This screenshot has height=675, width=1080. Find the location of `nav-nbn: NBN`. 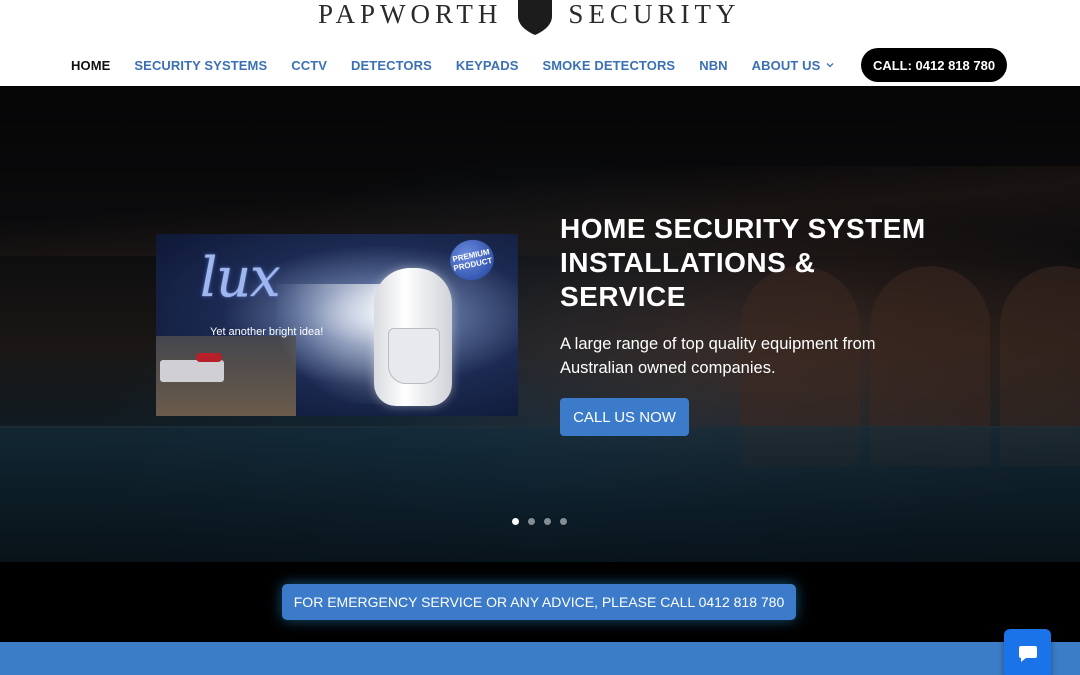

nav-nbn: NBN is located at coordinates (713, 65).